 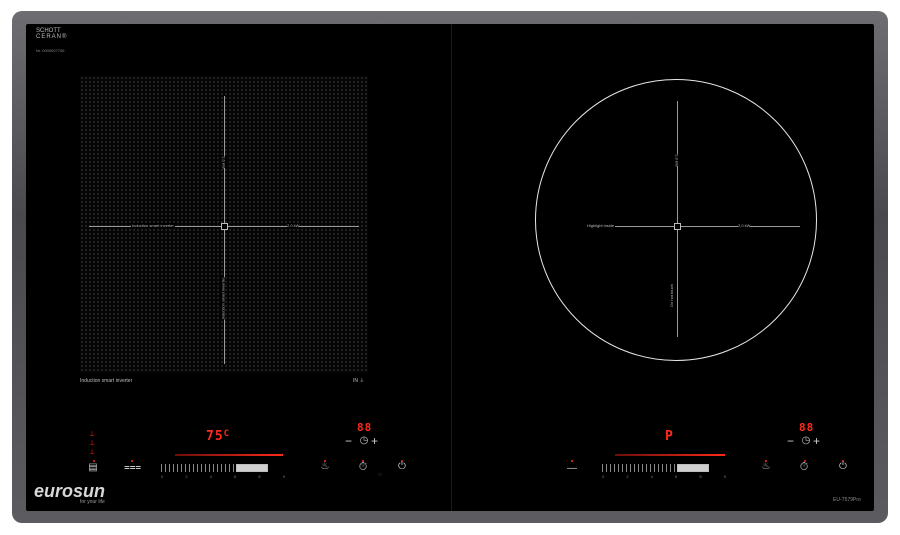 What do you see at coordinates (359, 381) in the screenshot?
I see `zone-corner-label: IN ⏚` at bounding box center [359, 381].